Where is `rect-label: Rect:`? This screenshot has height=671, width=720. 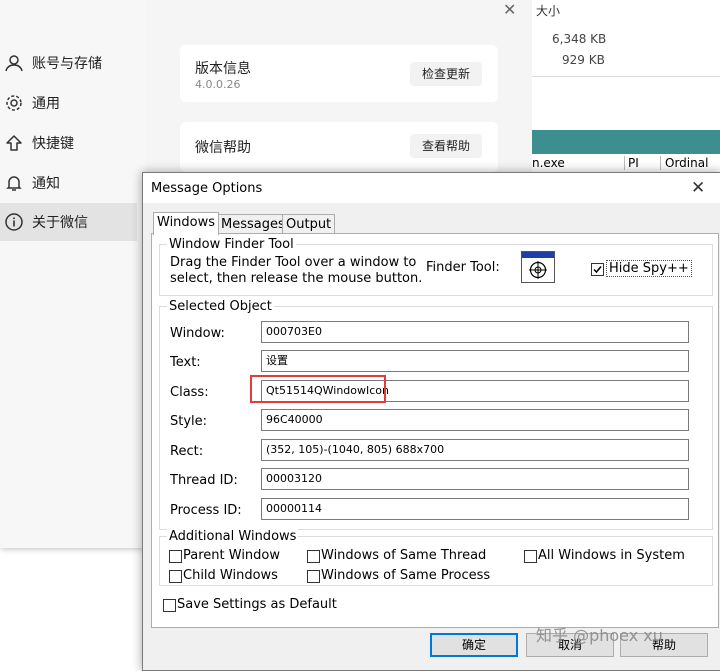 rect-label: Rect: is located at coordinates (187, 451).